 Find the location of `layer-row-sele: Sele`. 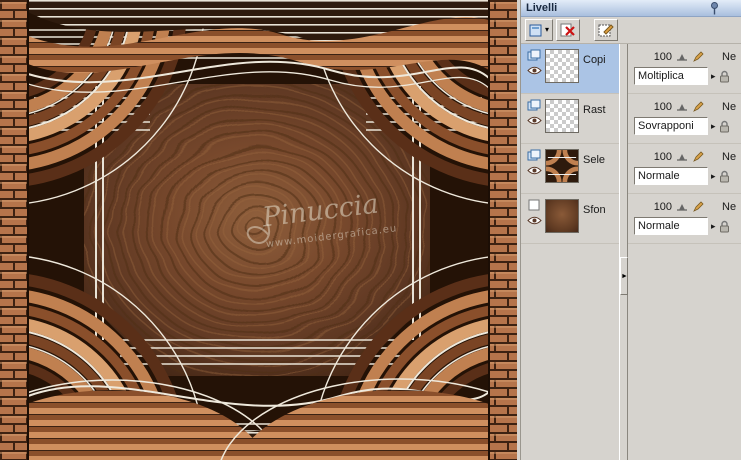

layer-row-sele: Sele is located at coordinates (570, 169).